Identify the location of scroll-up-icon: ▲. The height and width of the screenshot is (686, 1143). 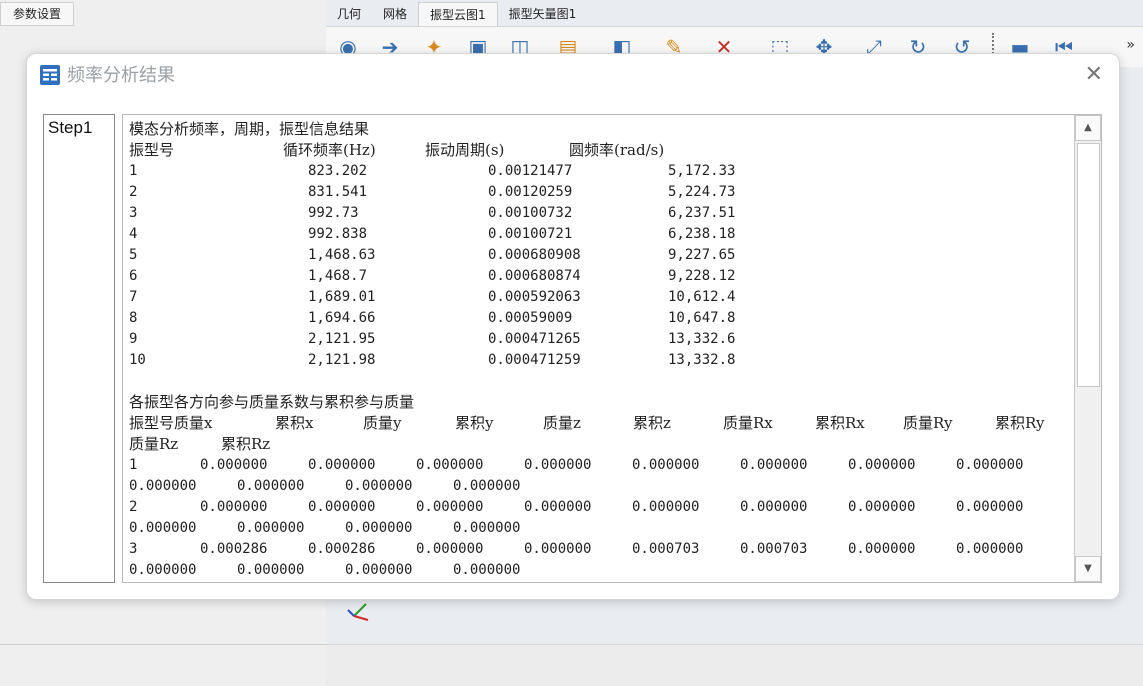
(1088, 128).